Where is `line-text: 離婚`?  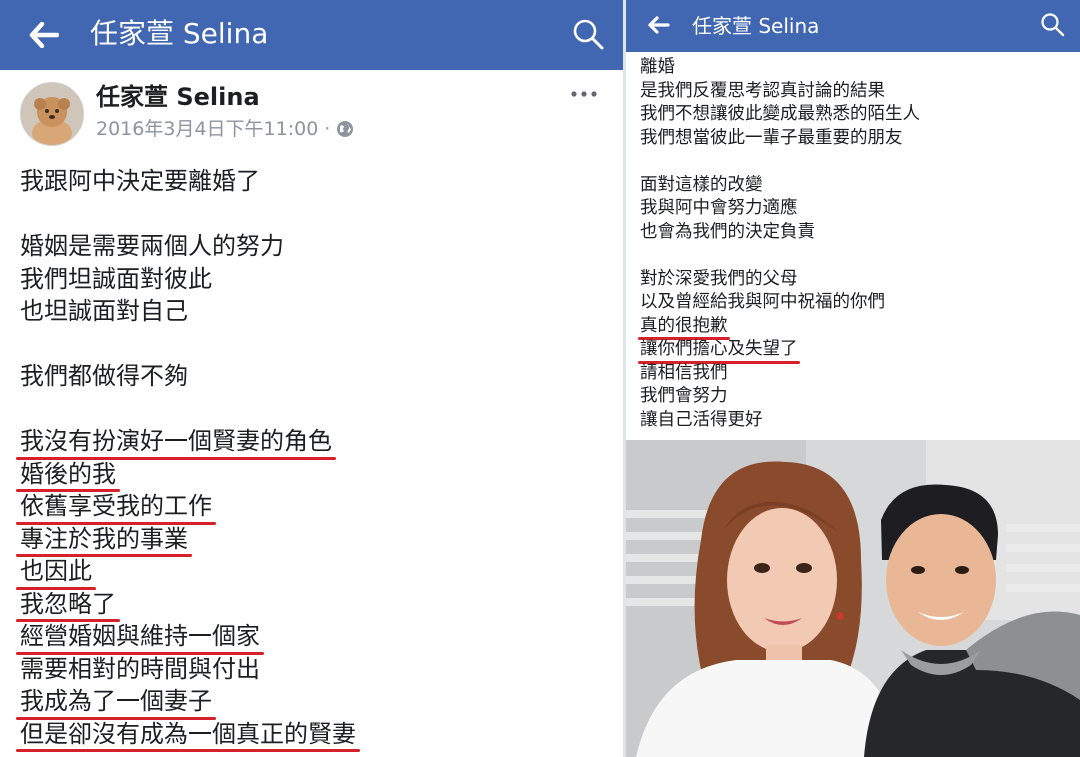
line-text: 離婚 is located at coordinates (657, 67).